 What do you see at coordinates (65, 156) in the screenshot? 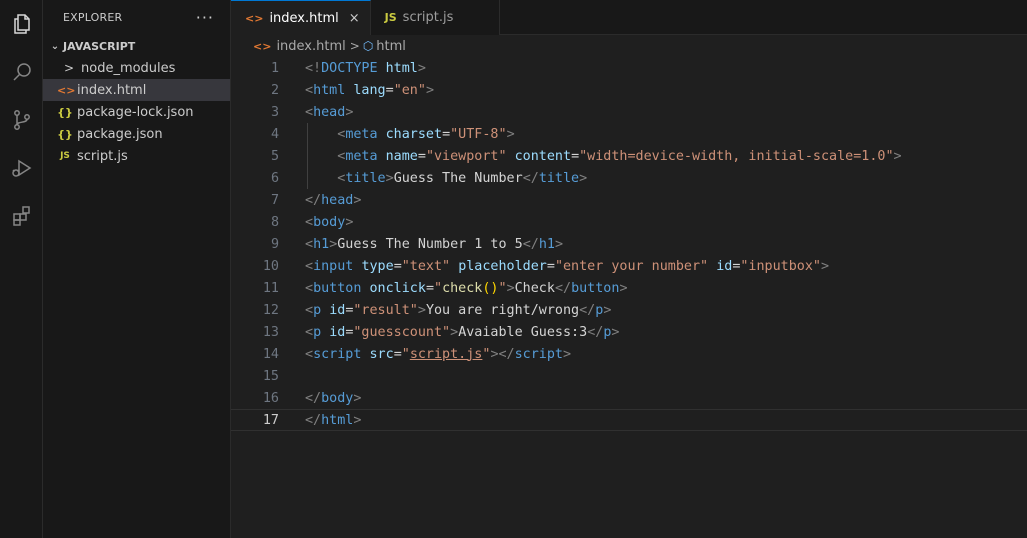
I see `js-file-icon: JS` at bounding box center [65, 156].